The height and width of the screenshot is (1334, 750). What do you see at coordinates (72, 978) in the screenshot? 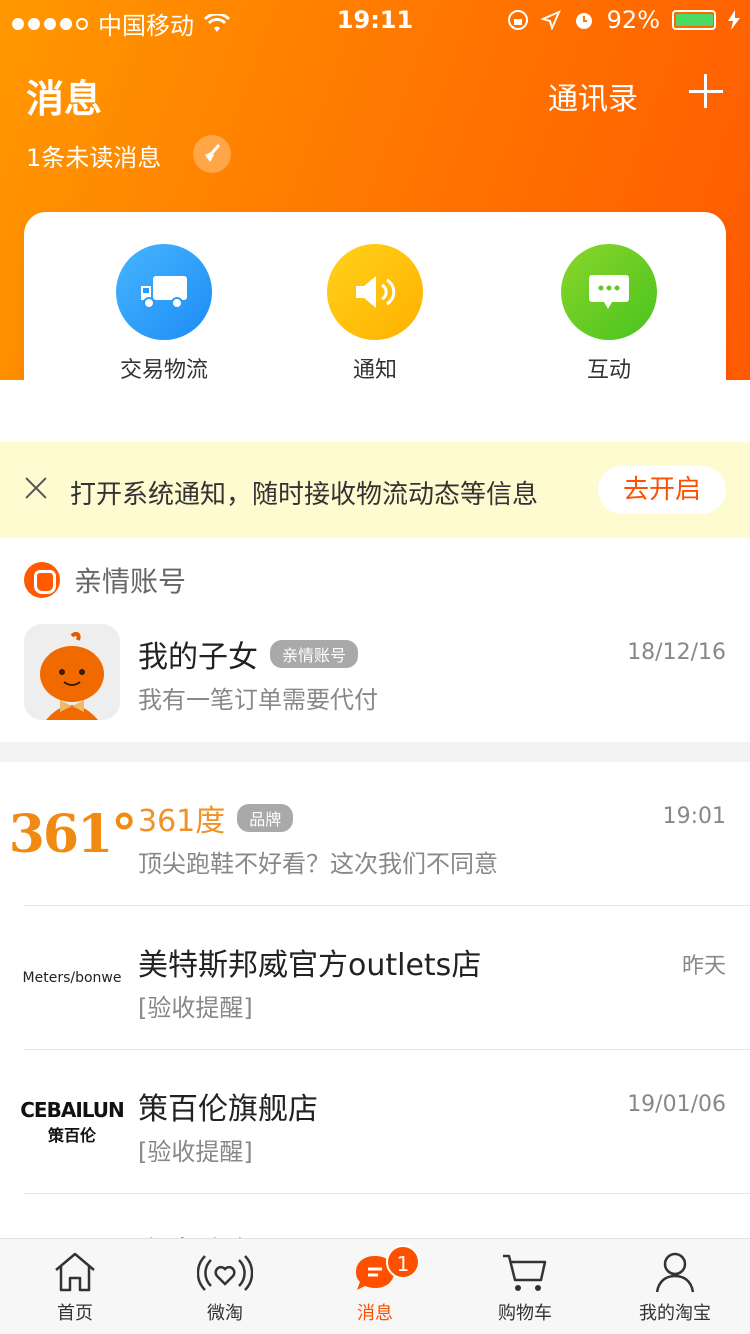
I see `brand-logo: Meters/bonwe` at bounding box center [72, 978].